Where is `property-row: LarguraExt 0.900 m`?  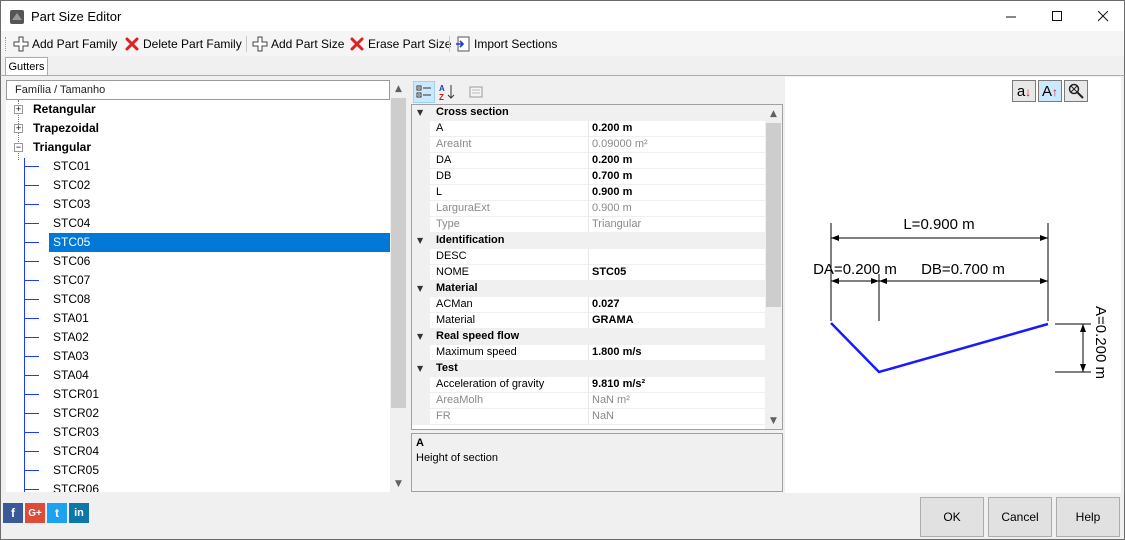 property-row: LarguraExt 0.900 m is located at coordinates (589, 209).